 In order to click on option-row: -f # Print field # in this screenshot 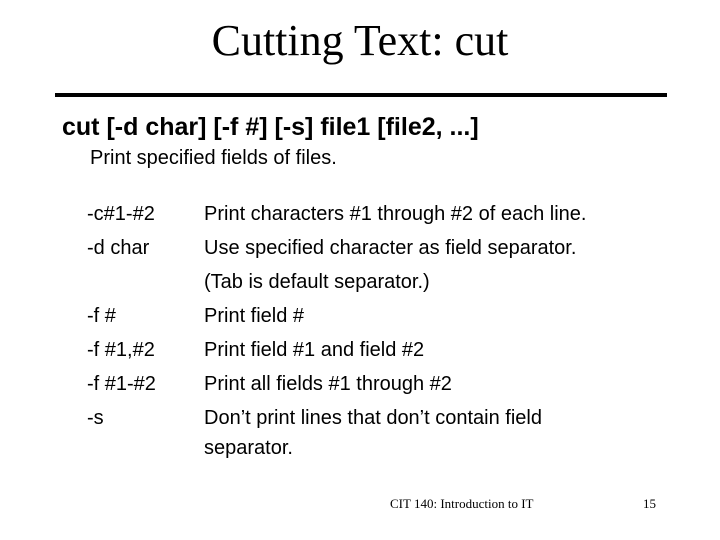, I will do `click(385, 316)`.